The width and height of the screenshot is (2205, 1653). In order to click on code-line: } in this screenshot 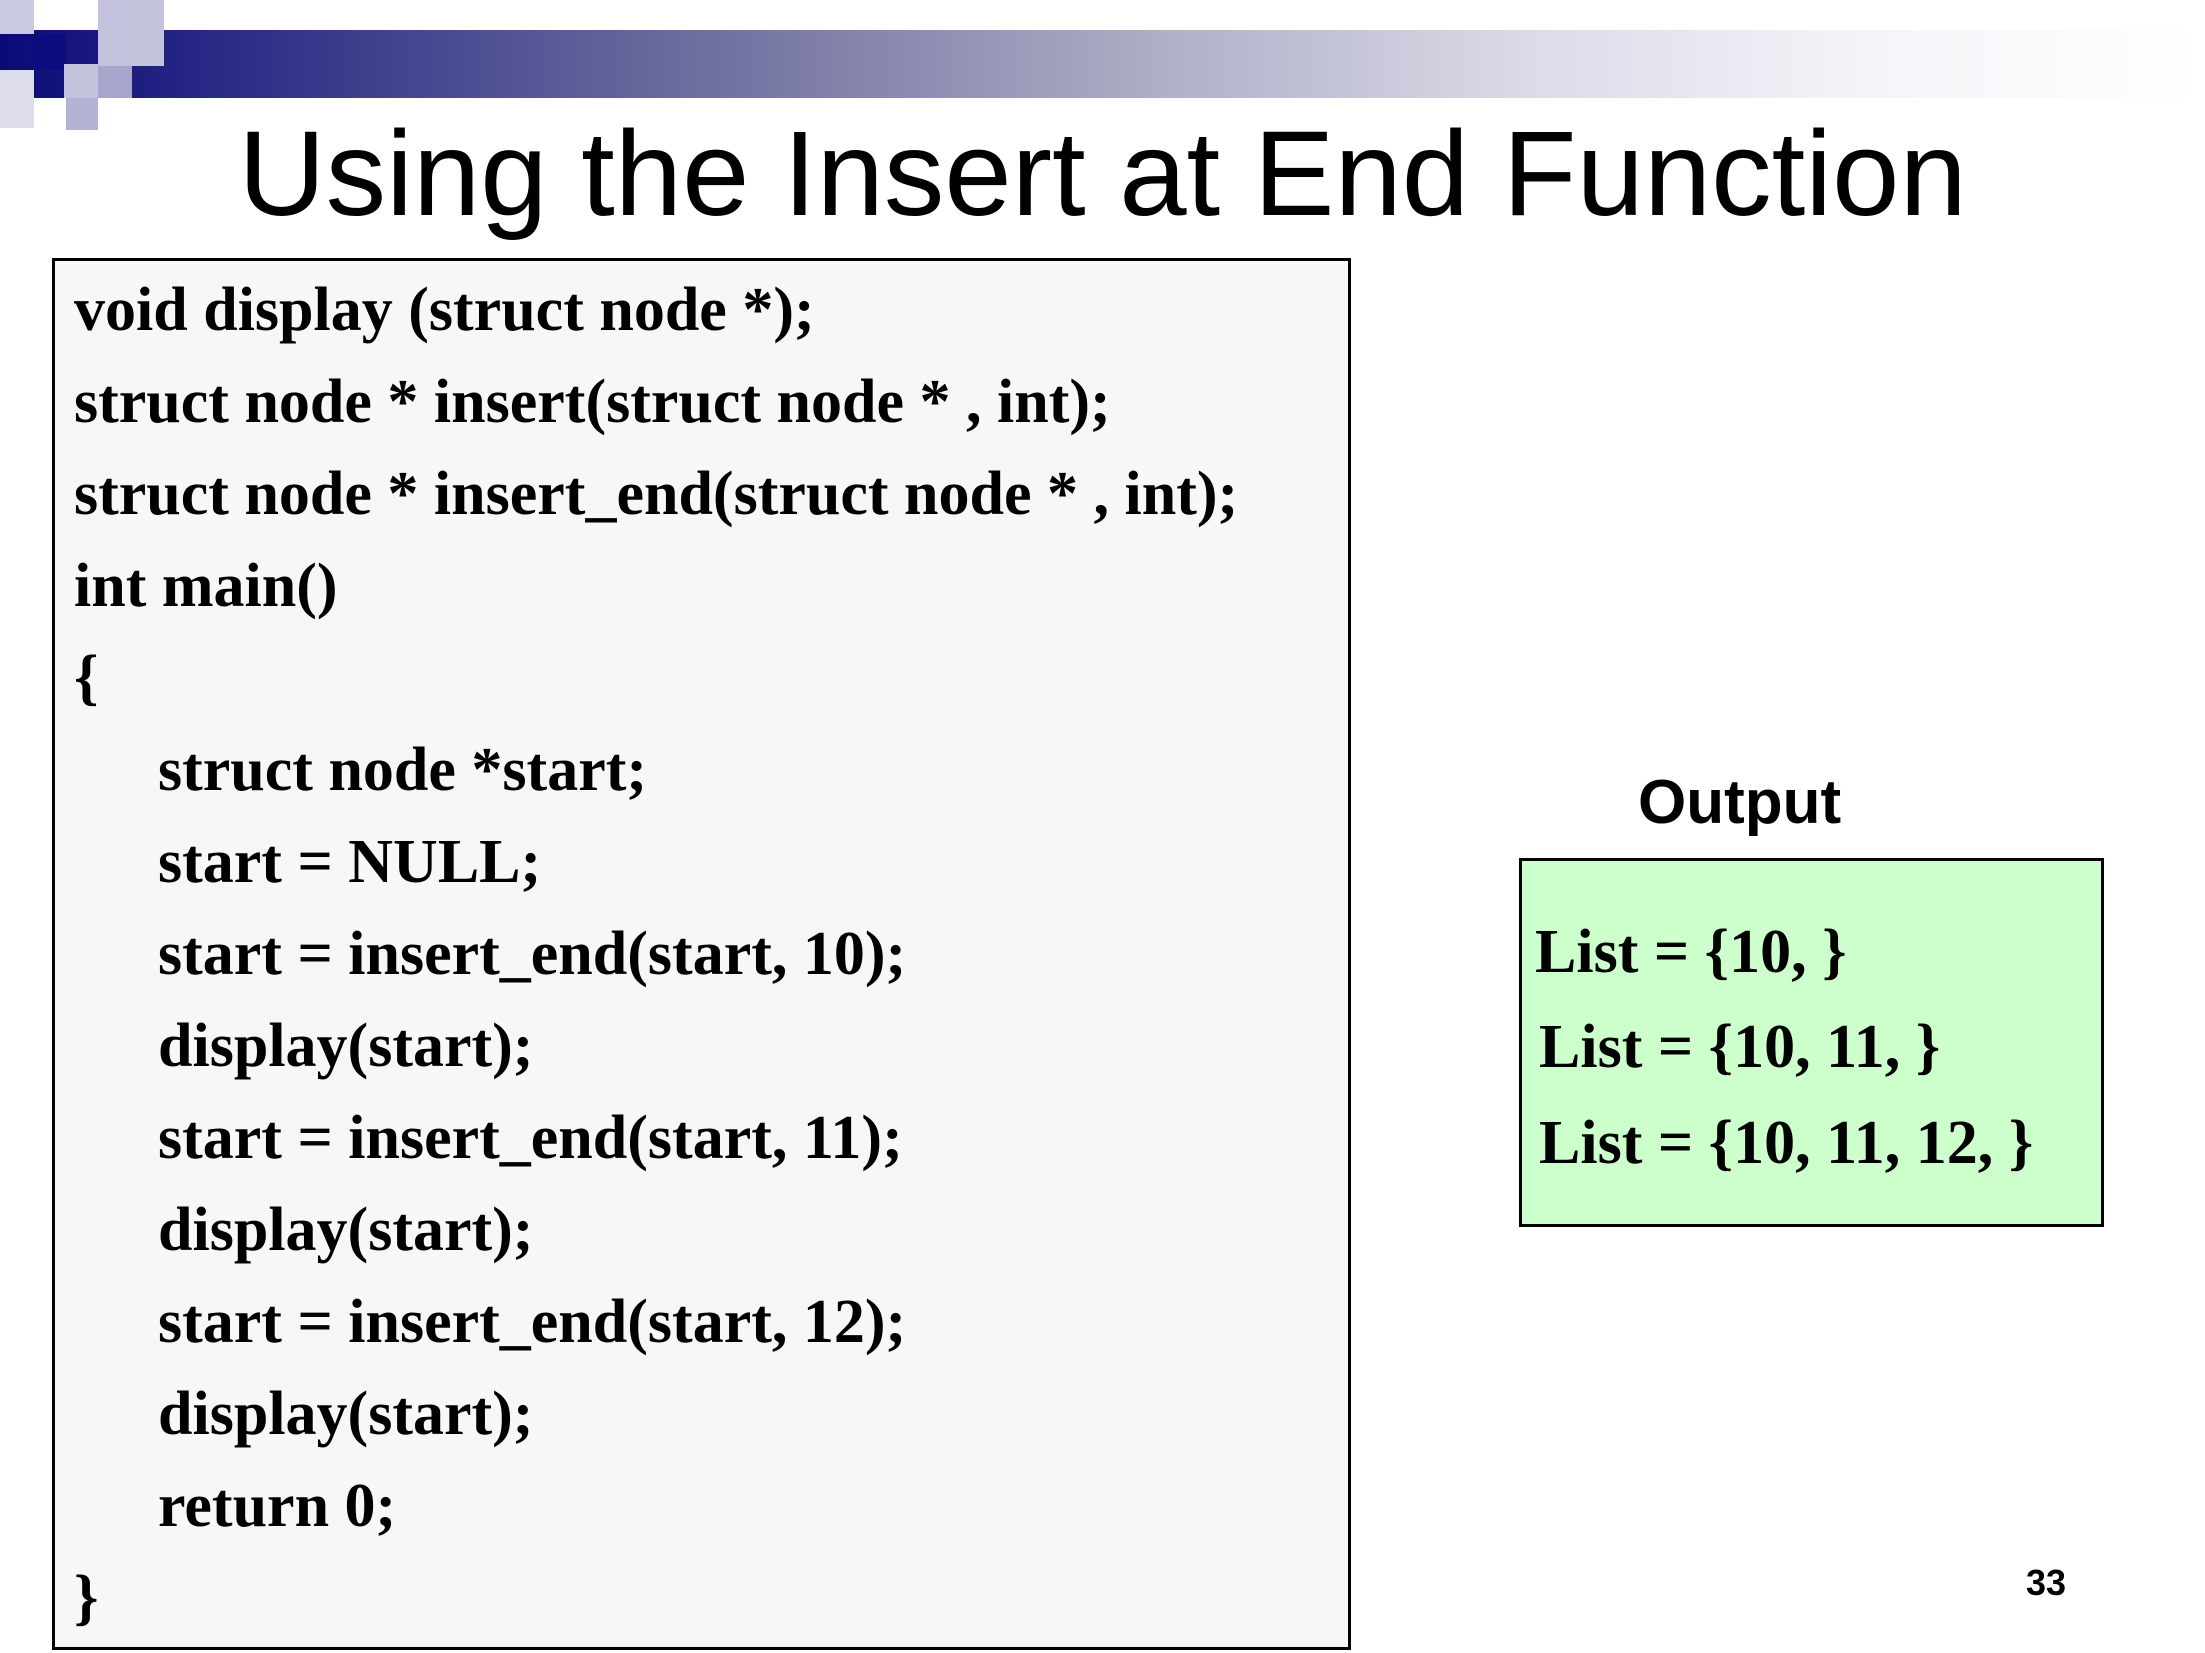, I will do `click(86, 1598)`.